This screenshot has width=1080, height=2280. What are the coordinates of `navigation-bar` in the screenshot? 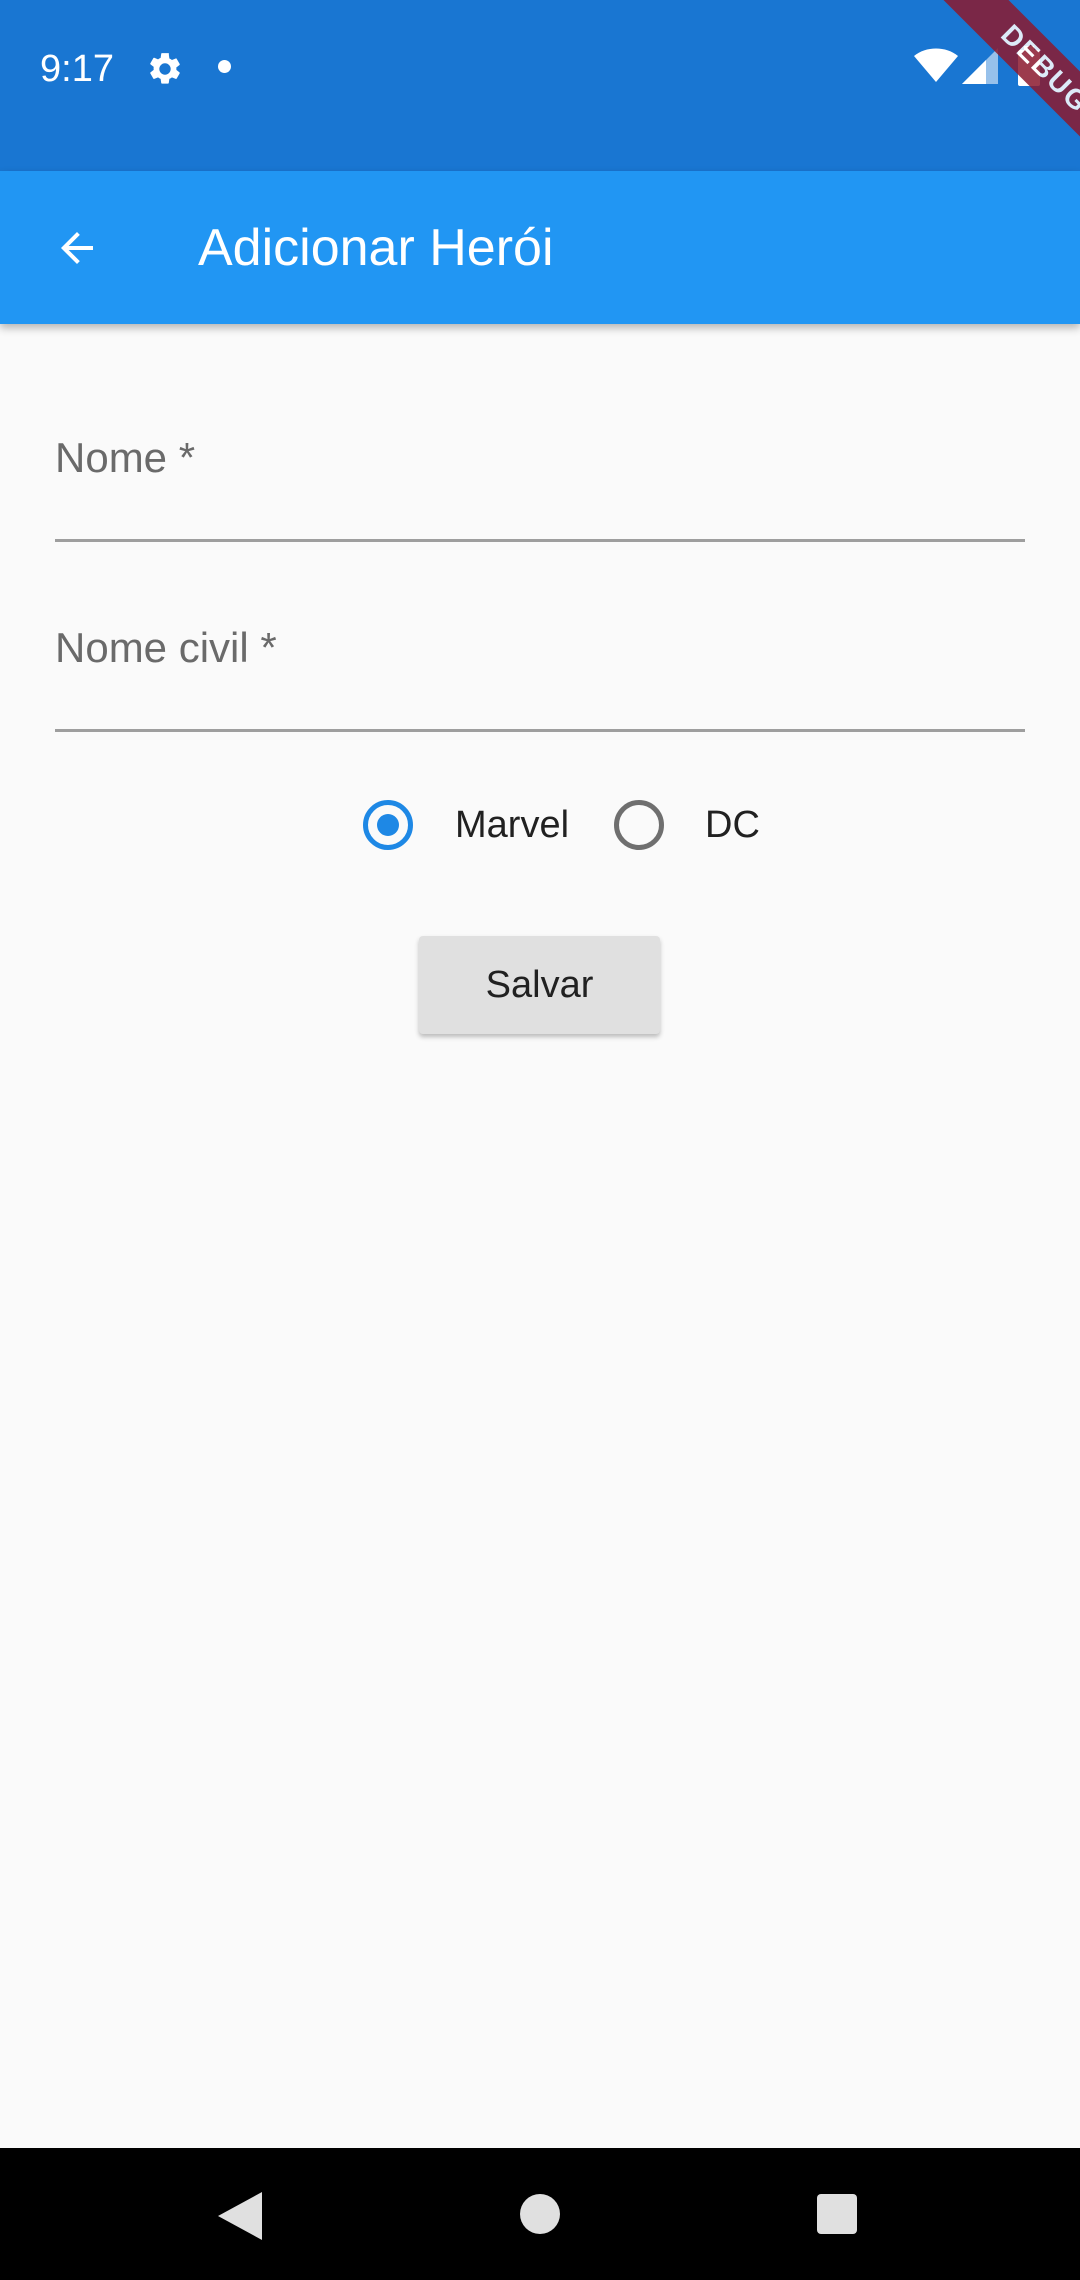 It's located at (540, 2214).